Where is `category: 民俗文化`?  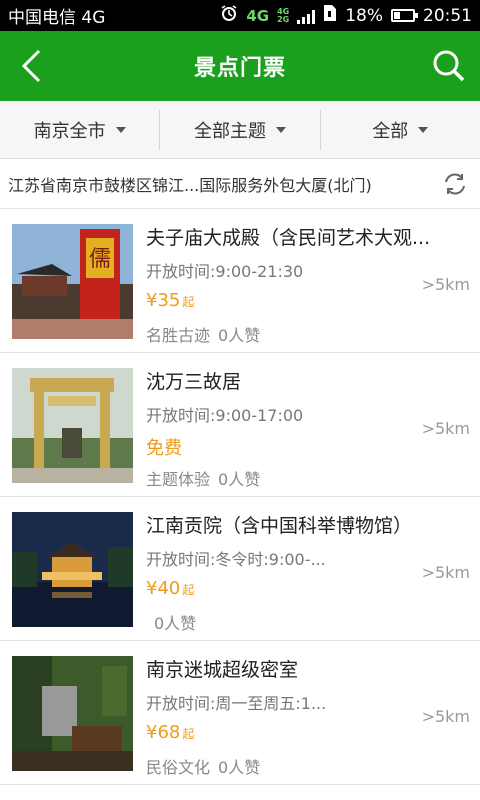 category: 民俗文化 is located at coordinates (178, 767).